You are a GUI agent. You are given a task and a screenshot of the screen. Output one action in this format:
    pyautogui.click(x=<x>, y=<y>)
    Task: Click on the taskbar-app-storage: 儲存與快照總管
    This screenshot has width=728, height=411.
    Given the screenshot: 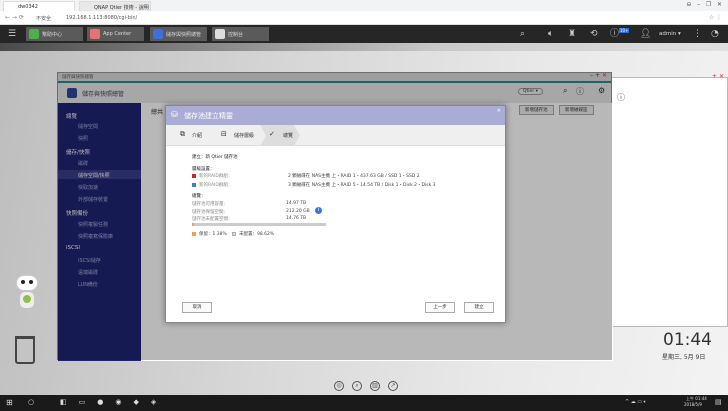 What is the action you would take?
    pyautogui.click(x=178, y=34)
    